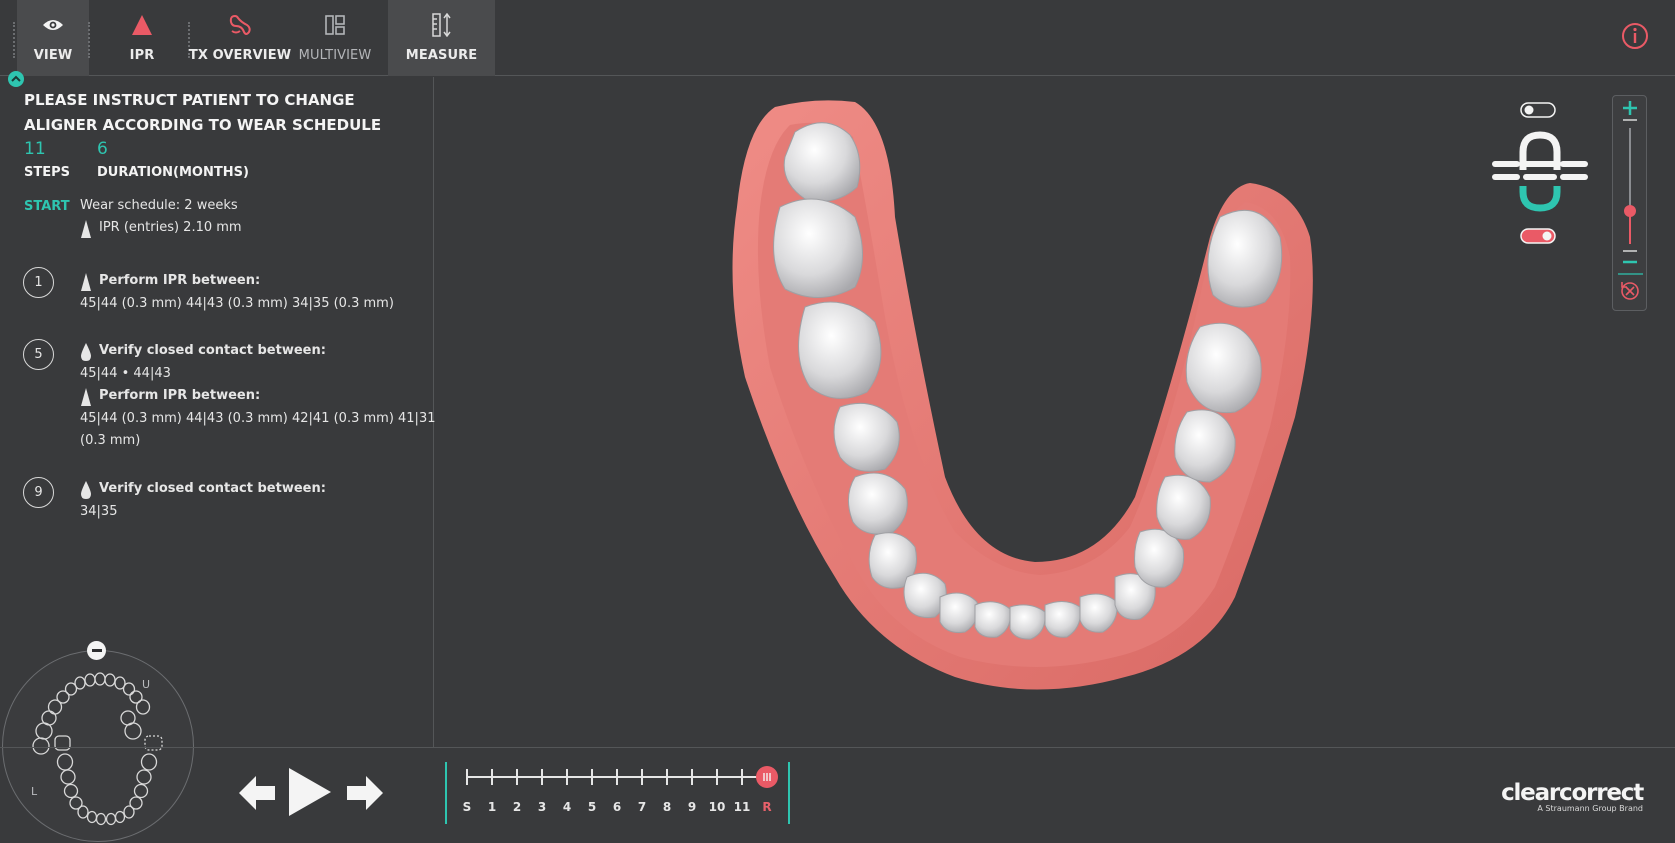 This screenshot has height=843, width=1675. I want to click on step-9-title: Verify closed contact between:, so click(212, 488).